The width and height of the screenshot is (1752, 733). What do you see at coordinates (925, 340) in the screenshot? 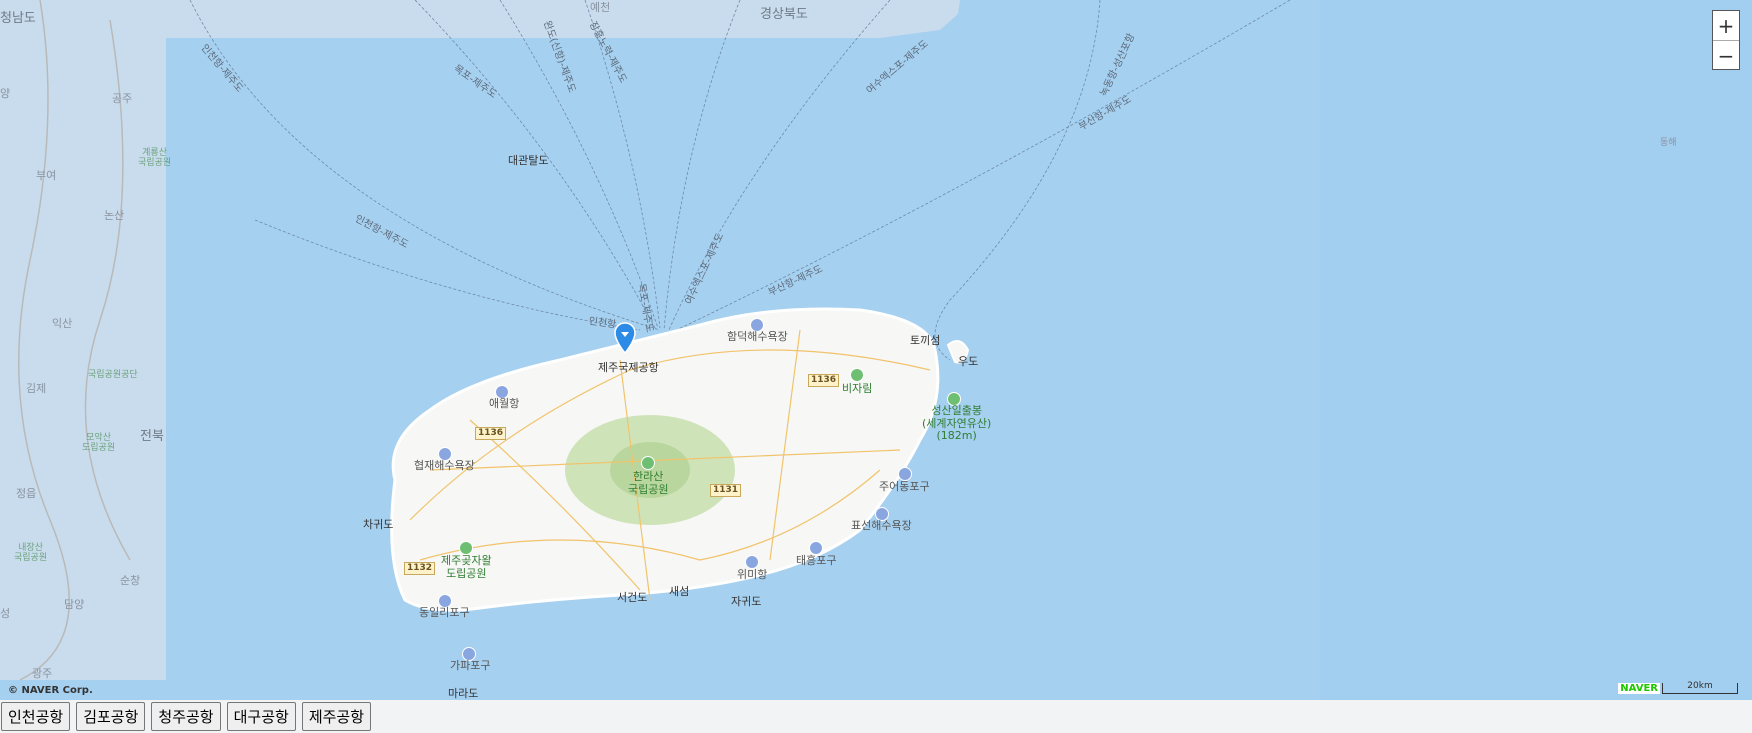
I see `place-label: 토끼섬` at bounding box center [925, 340].